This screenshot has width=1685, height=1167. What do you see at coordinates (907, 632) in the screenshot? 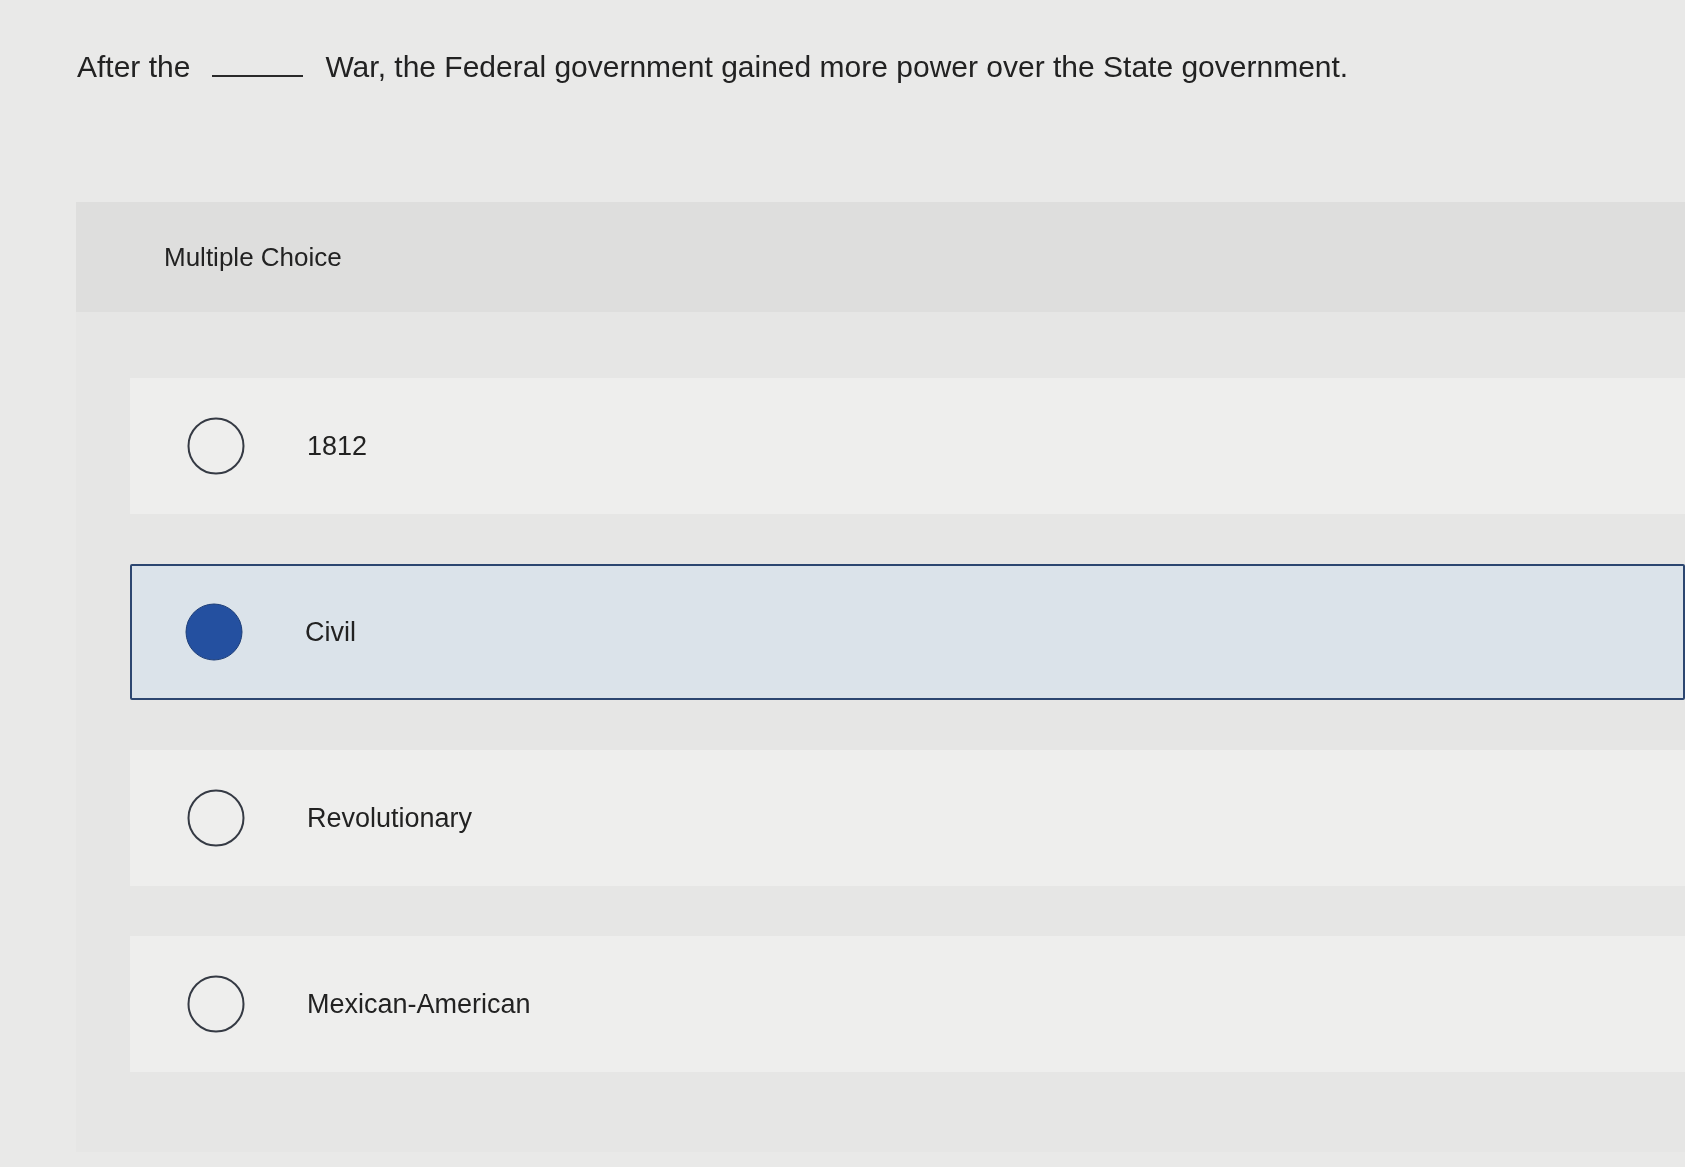
I see `answer-option: Civil` at bounding box center [907, 632].